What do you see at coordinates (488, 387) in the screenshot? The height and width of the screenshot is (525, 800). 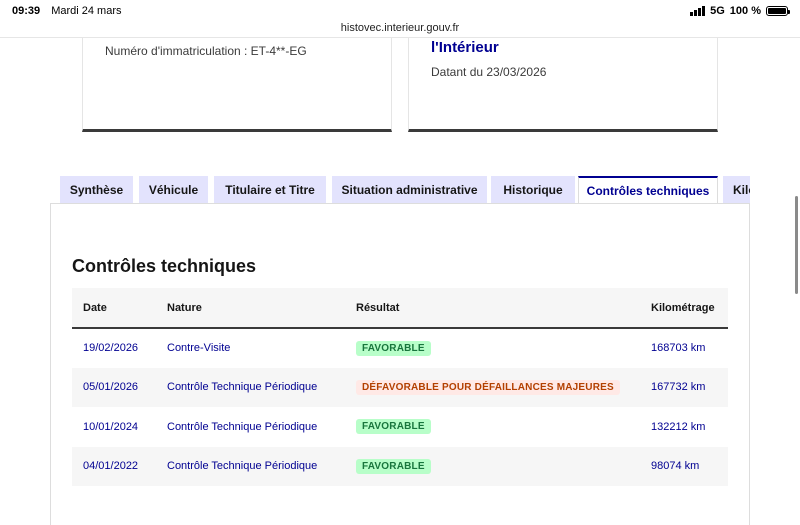 I see `status-badge: DÉFAVORABLE POUR DÉFAILLANCES MAJEURES` at bounding box center [488, 387].